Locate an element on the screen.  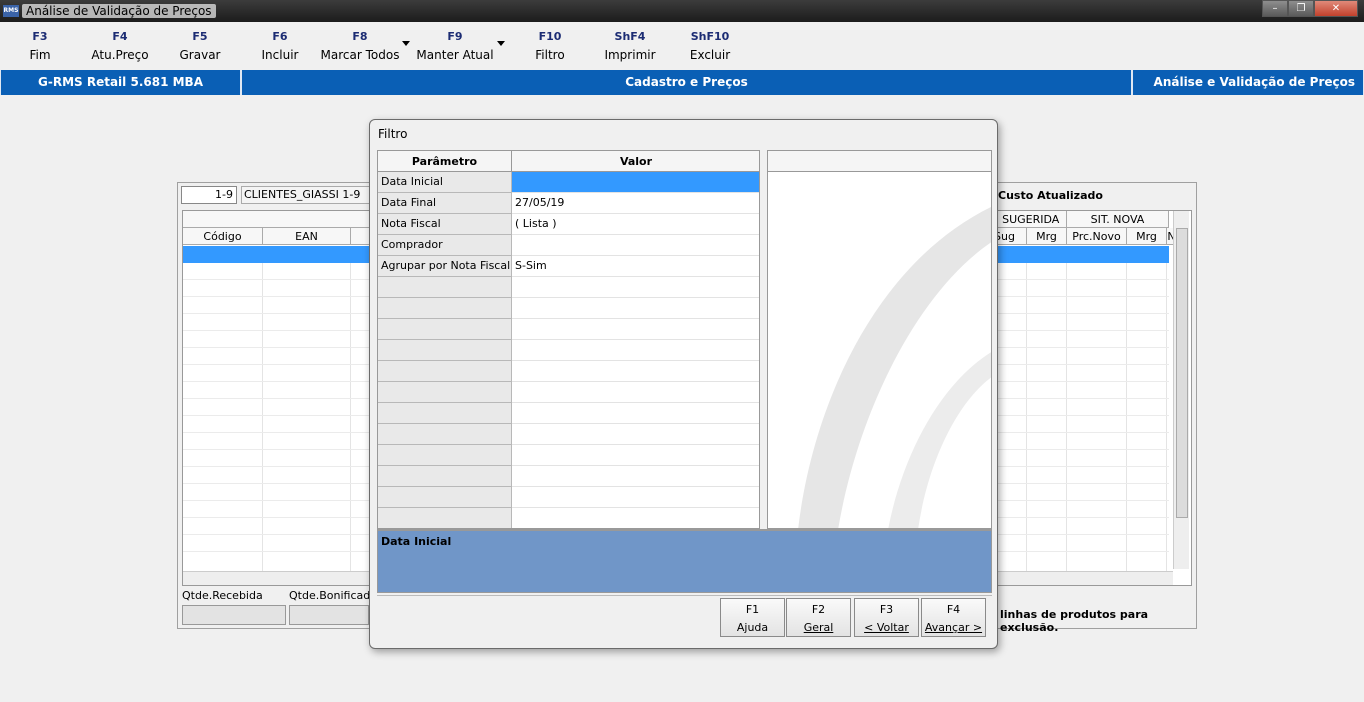
window-titlebar: RMS Análise de Validação de Preços – ❐ ✕ is located at coordinates (682, 11).